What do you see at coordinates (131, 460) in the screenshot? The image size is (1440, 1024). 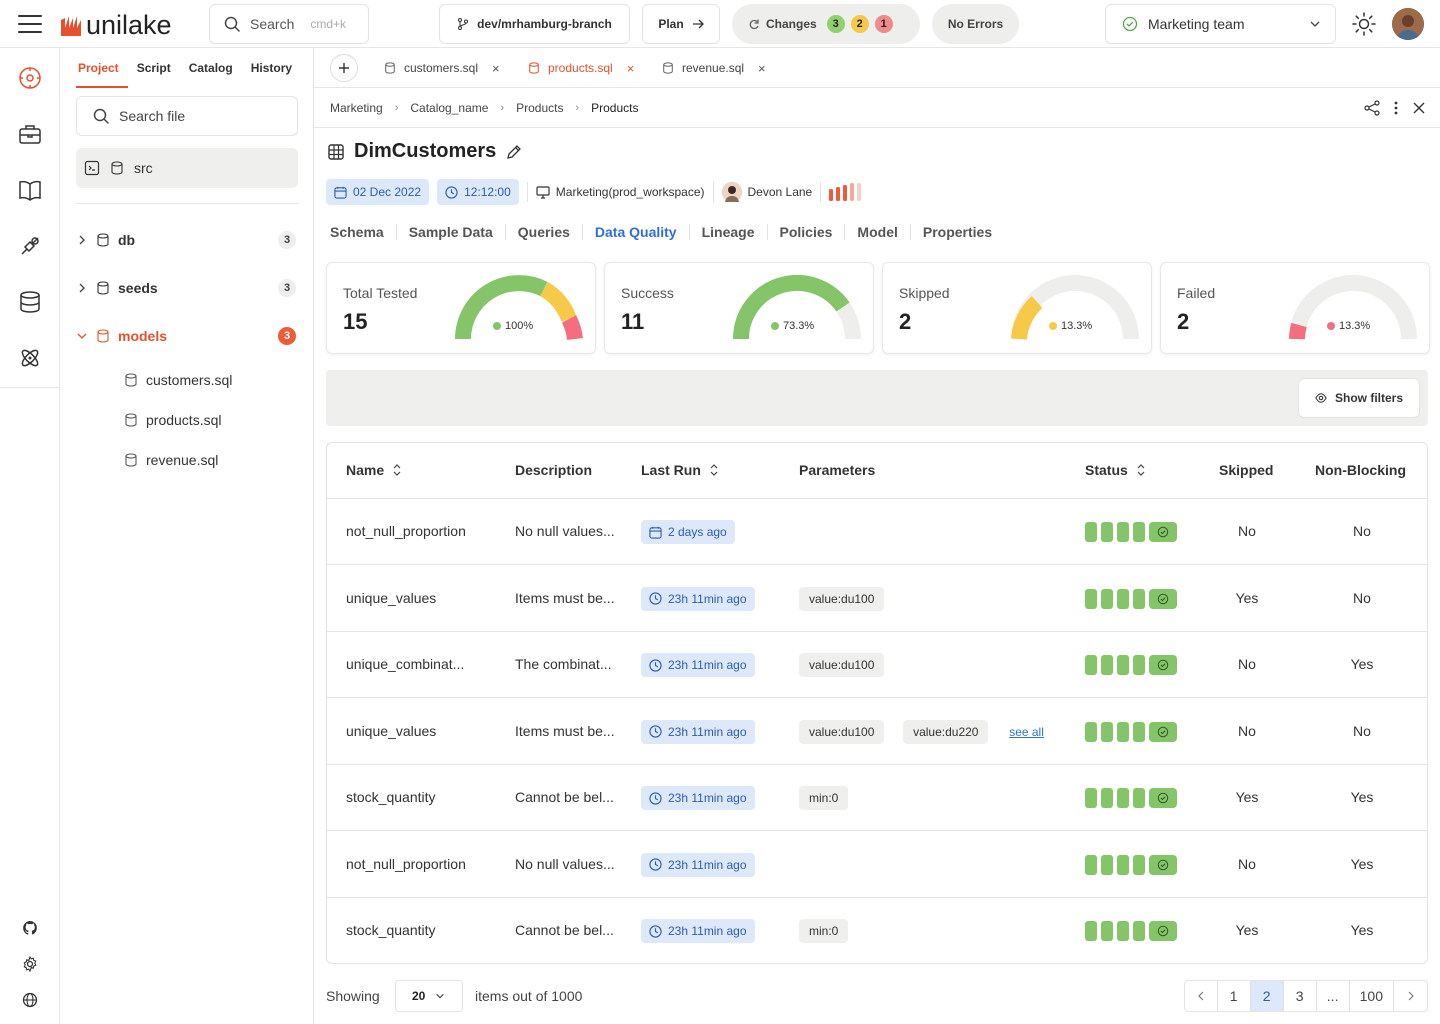 I see `sql-file-icon` at bounding box center [131, 460].